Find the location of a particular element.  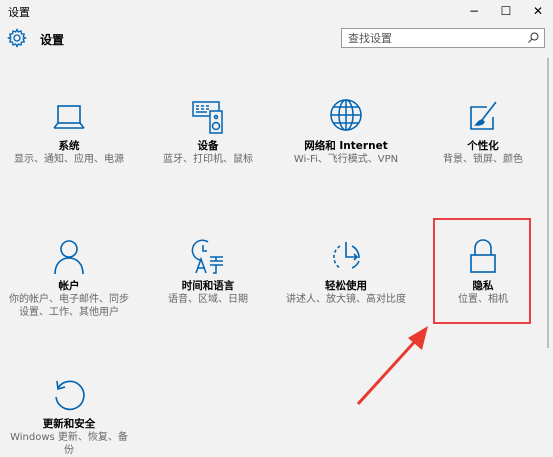

close-icon: ✕ is located at coordinates (538, 11).